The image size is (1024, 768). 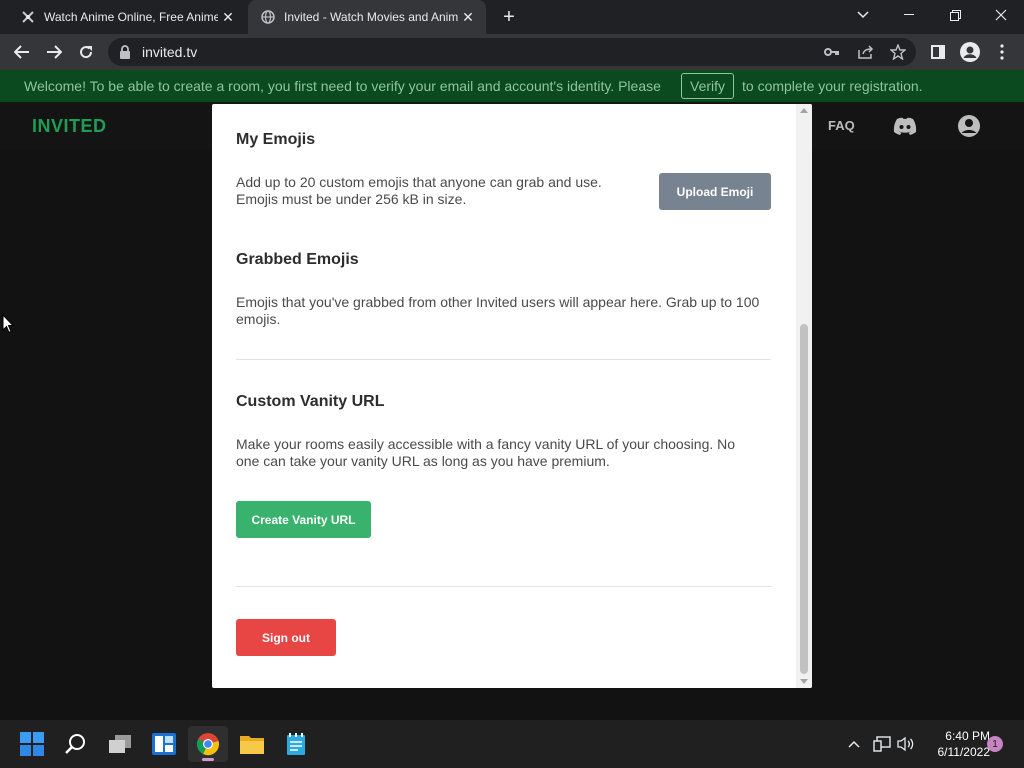 I want to click on task-view-icon, so click(x=120, y=744).